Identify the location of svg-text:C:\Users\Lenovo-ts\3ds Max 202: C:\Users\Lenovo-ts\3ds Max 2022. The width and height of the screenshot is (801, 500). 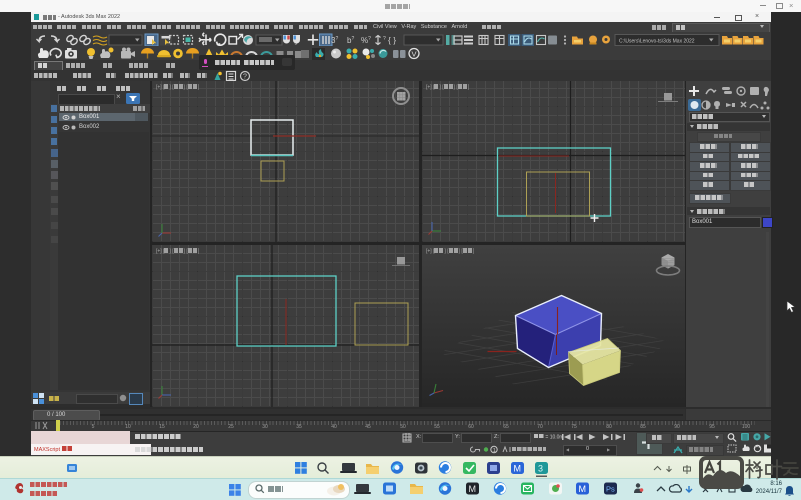
(657, 41).